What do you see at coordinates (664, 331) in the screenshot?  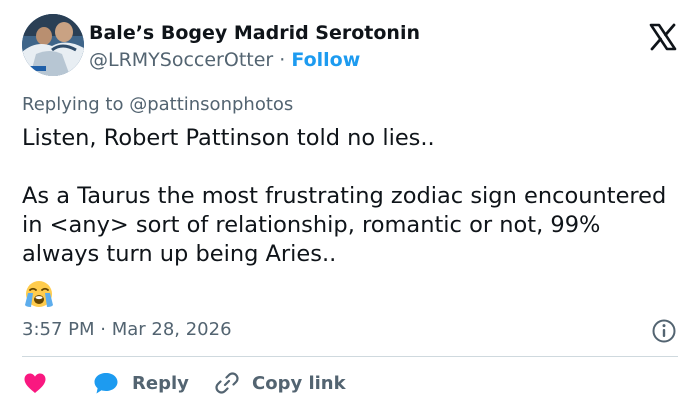 I see `info-icon` at bounding box center [664, 331].